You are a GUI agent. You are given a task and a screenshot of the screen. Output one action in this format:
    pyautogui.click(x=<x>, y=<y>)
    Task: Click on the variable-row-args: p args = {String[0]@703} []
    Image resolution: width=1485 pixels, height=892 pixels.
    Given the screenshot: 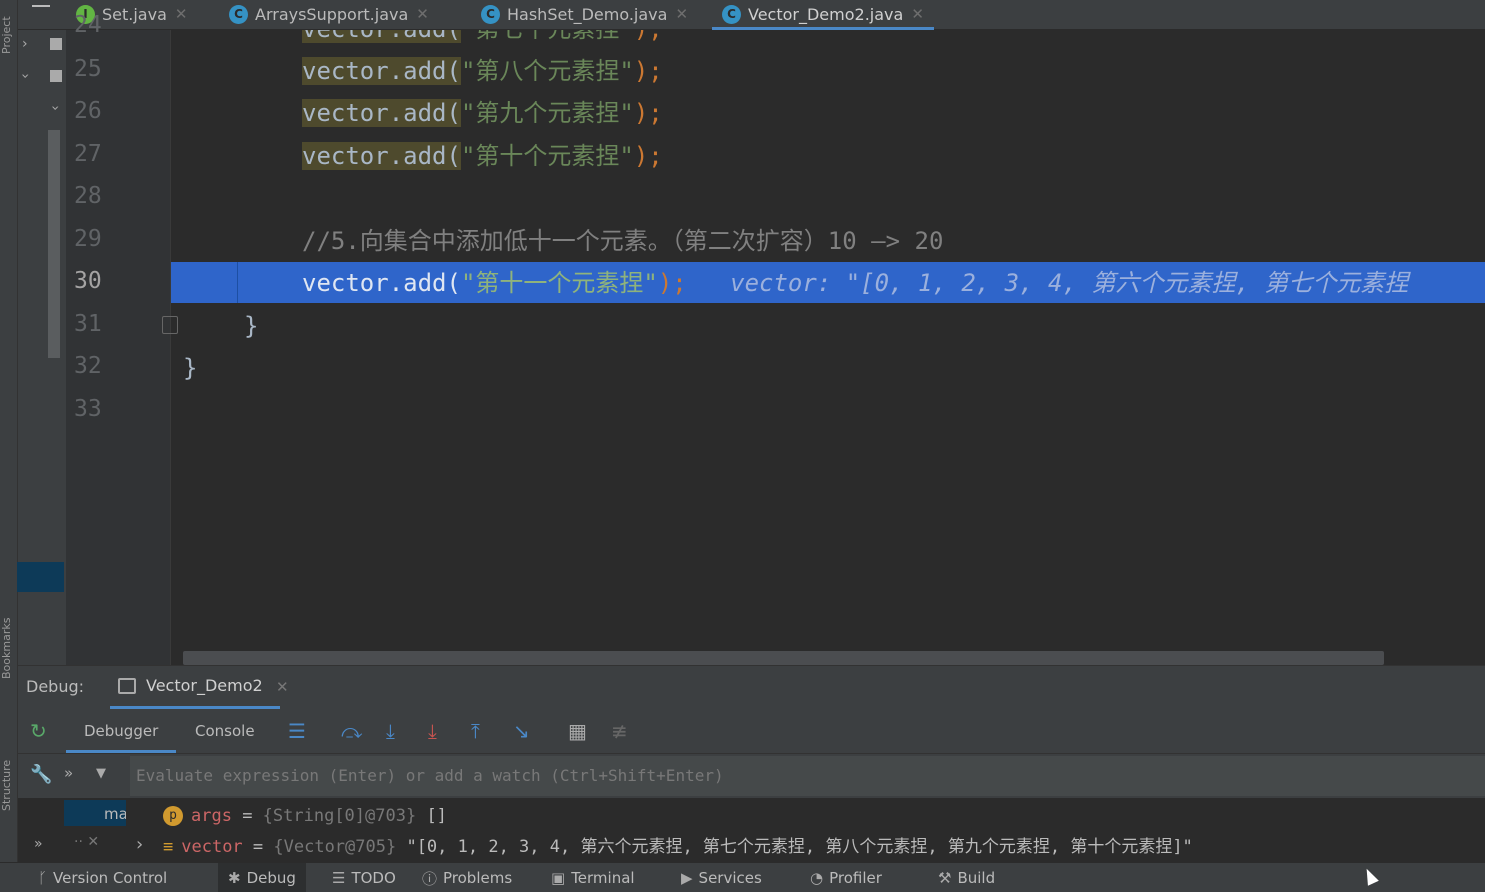 What is the action you would take?
    pyautogui.click(x=305, y=816)
    